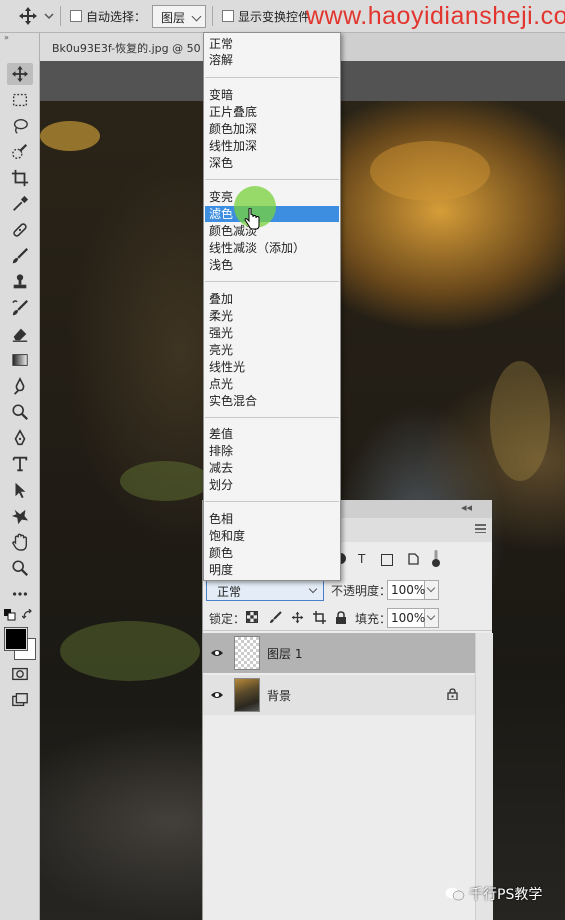 The width and height of the screenshot is (565, 920). Describe the element at coordinates (49, 15) in the screenshot. I see `tool-preset-chevron-icon` at that location.